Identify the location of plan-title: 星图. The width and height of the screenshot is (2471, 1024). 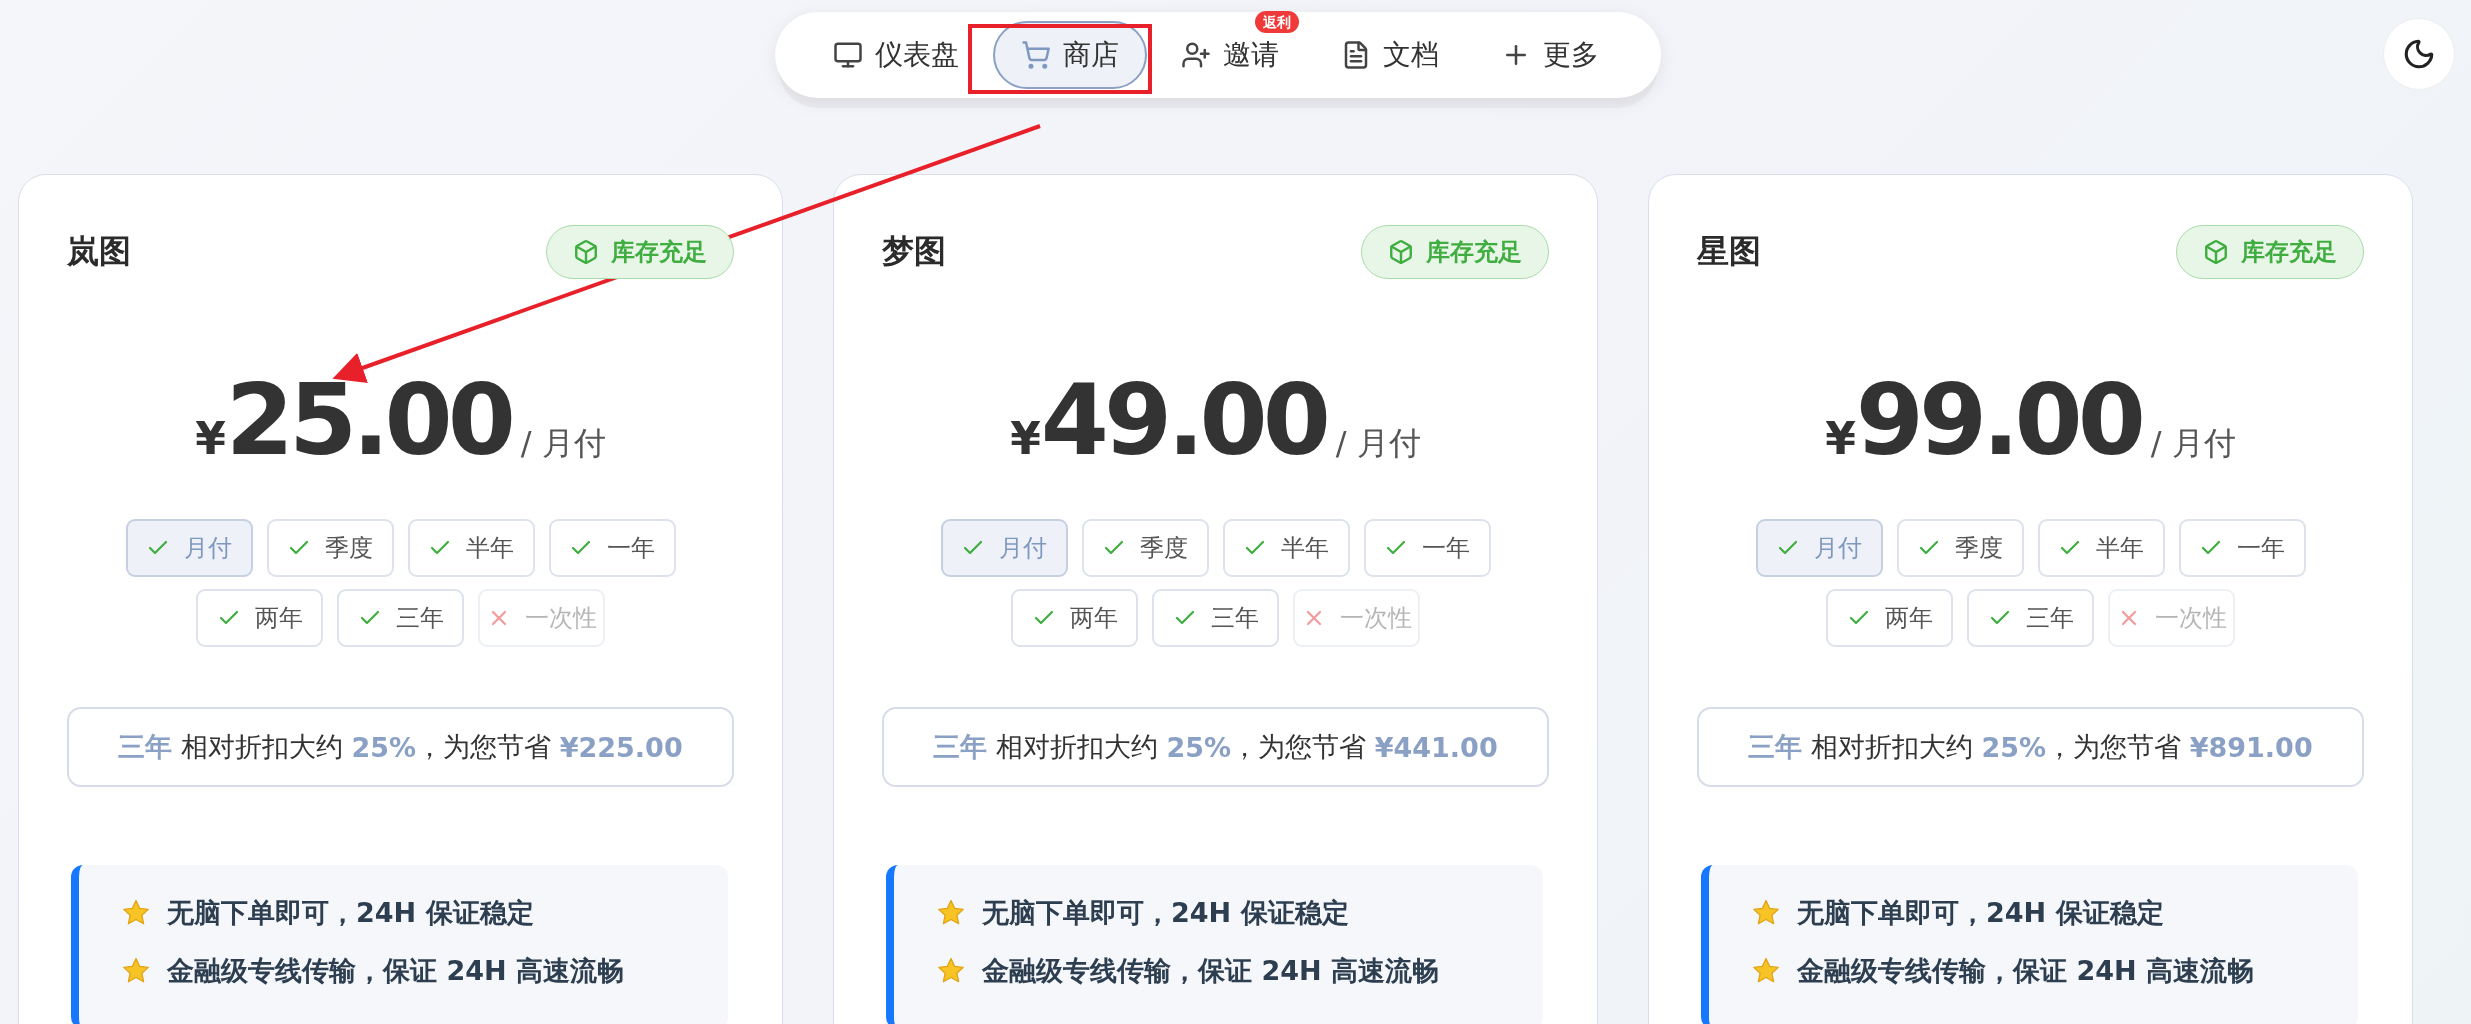
(1729, 251).